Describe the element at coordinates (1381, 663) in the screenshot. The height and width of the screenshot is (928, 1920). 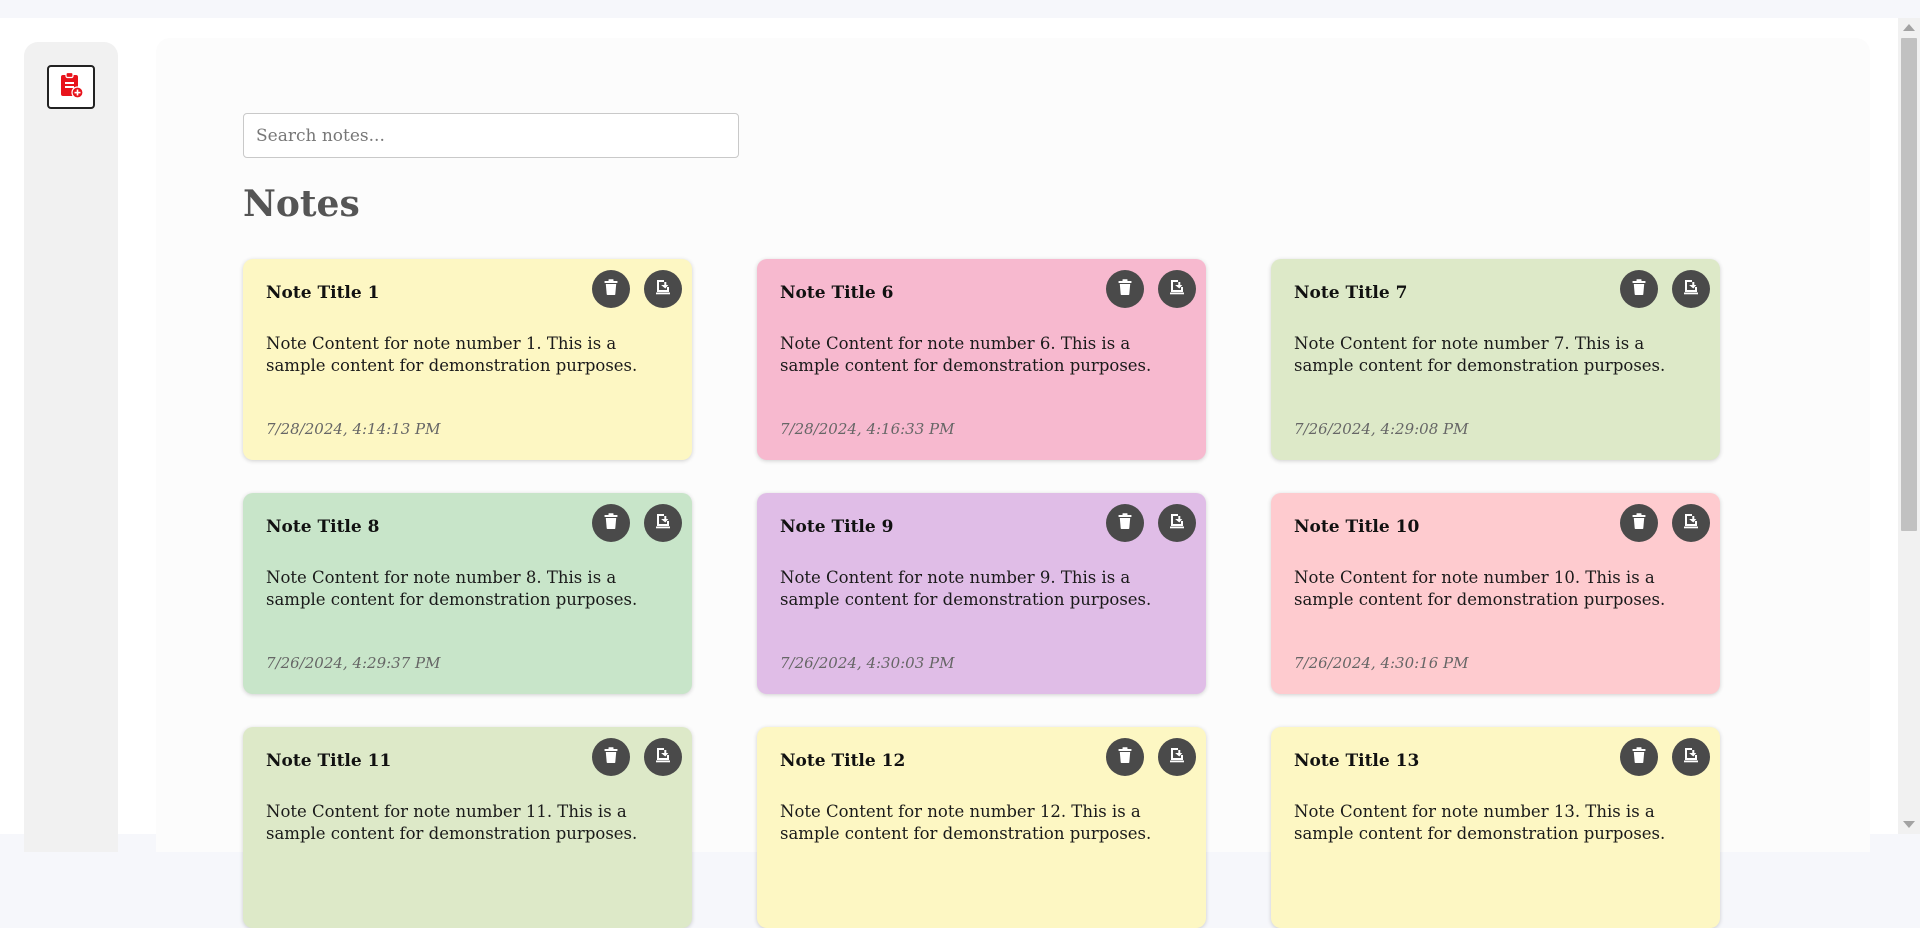
I see `note-timestamp: 7/26/2024, 4:30:16 PM` at that location.